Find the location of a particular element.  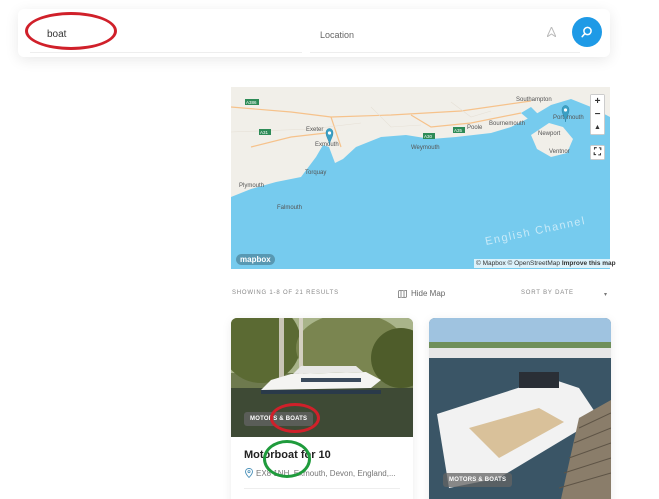

sort-select: SORT BY DATE is located at coordinates (566, 293).